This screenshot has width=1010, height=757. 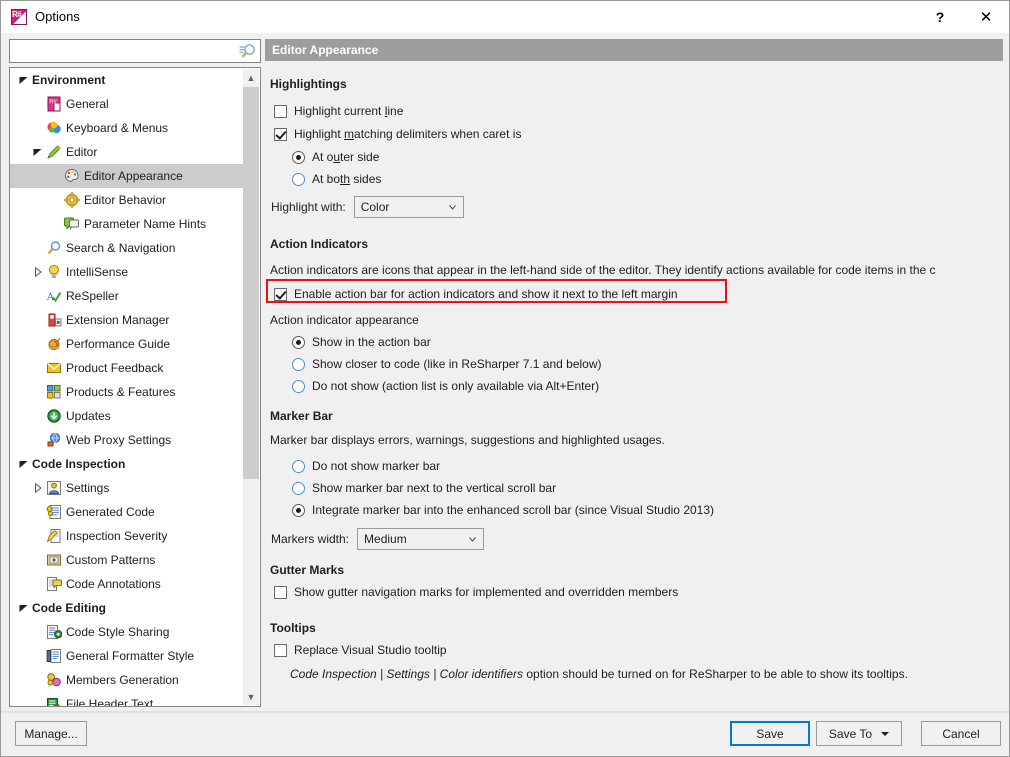 What do you see at coordinates (127, 224) in the screenshot?
I see `sidebar-item-parameter-name-hints: Parameter Name Hints` at bounding box center [127, 224].